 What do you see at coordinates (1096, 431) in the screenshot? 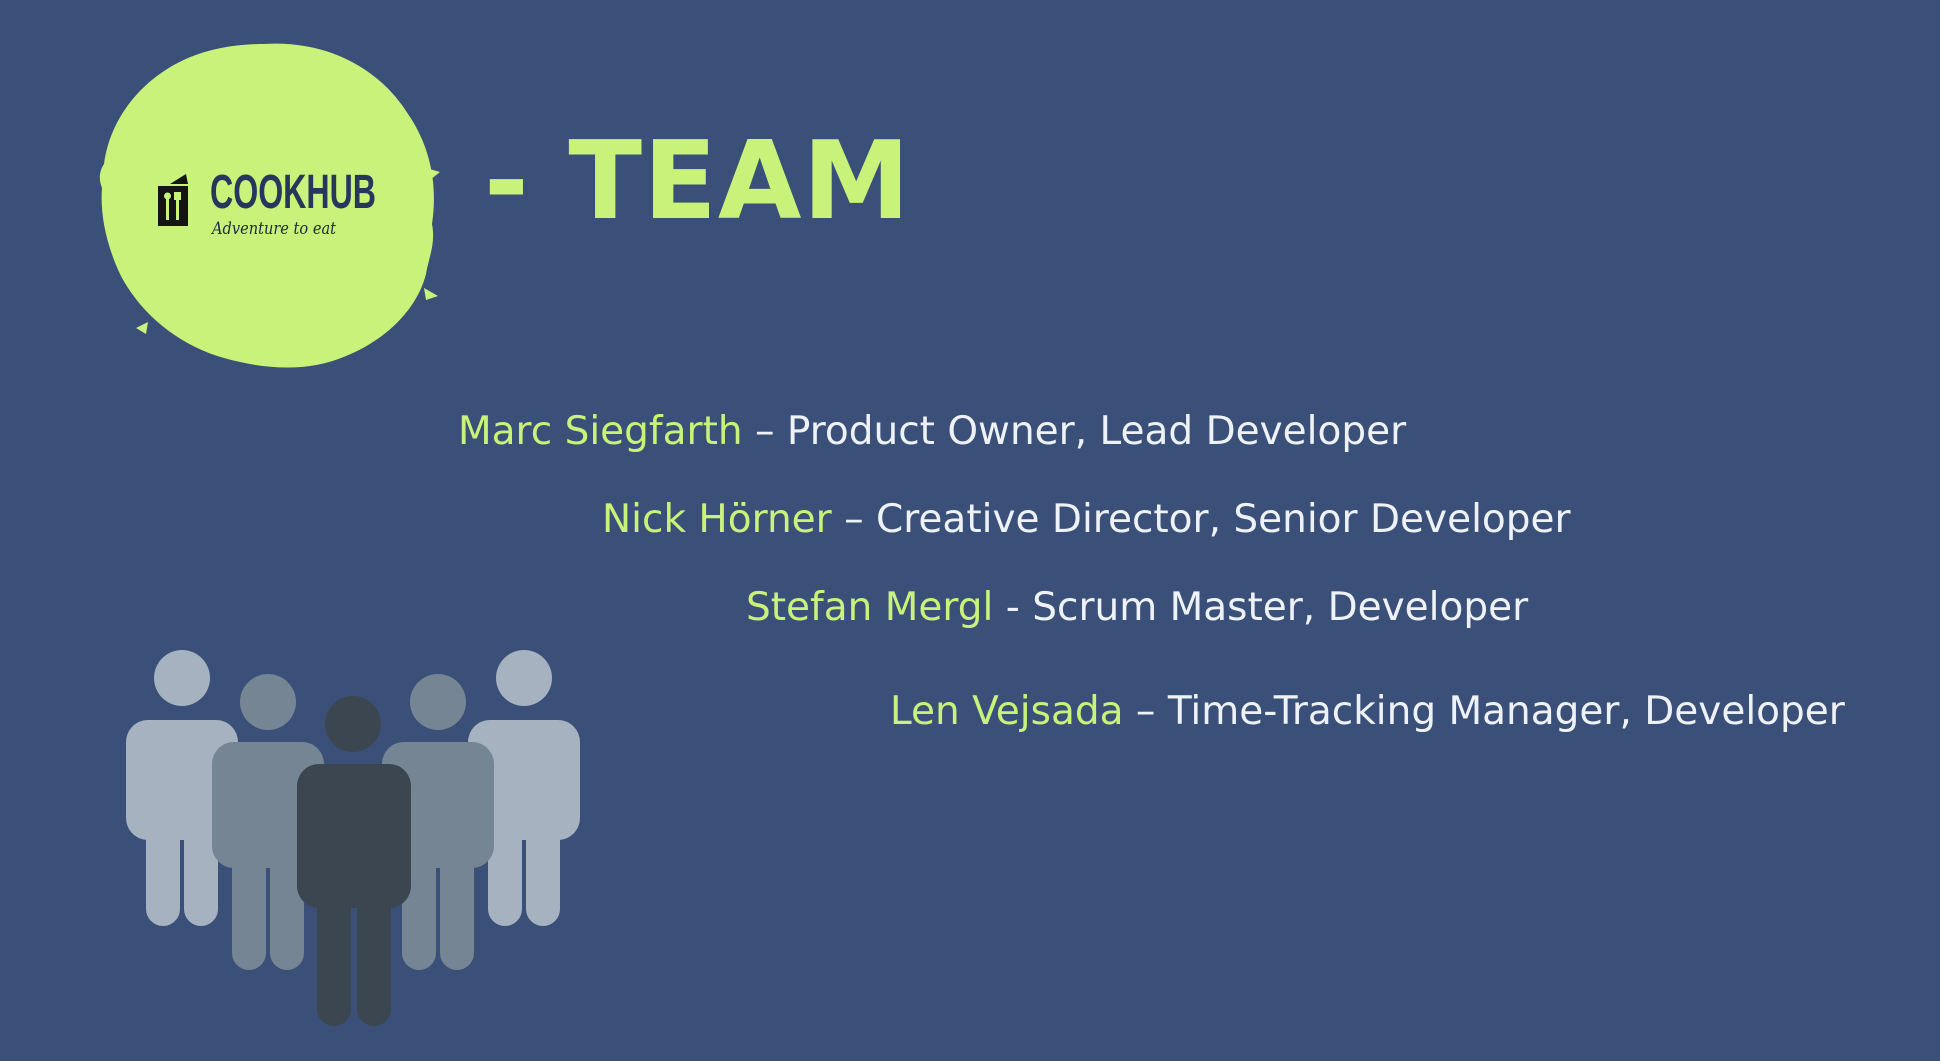
I see `member-role: Product Owner, Lead Developer` at bounding box center [1096, 431].